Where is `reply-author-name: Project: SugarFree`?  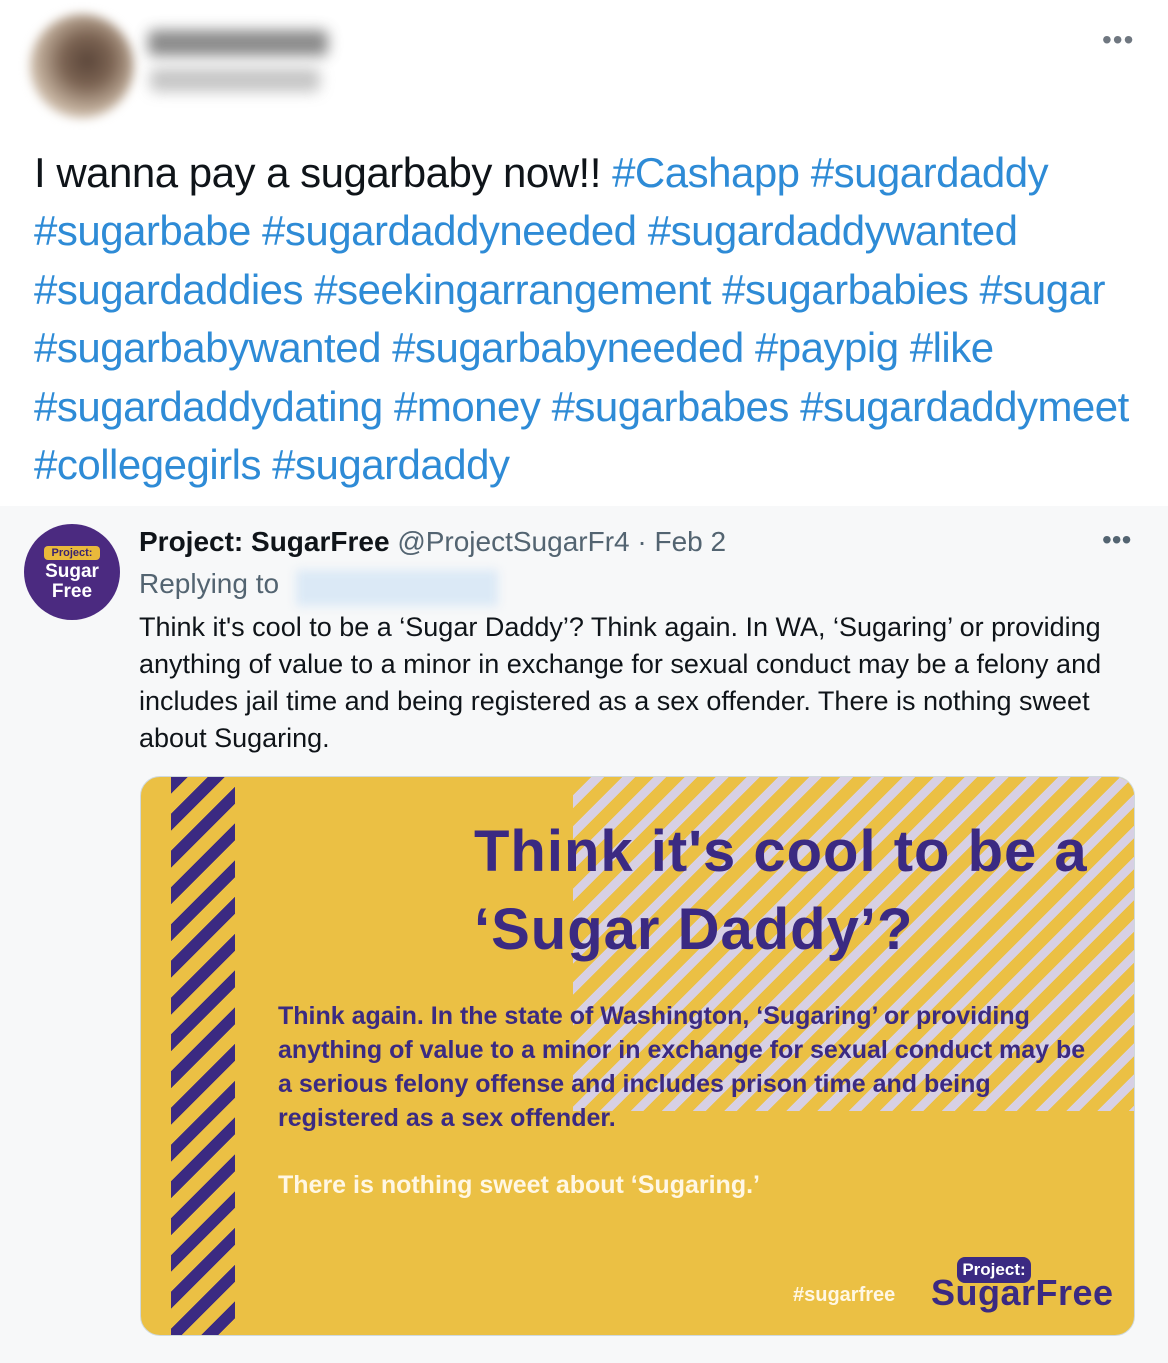 reply-author-name: Project: SugarFree is located at coordinates (264, 541).